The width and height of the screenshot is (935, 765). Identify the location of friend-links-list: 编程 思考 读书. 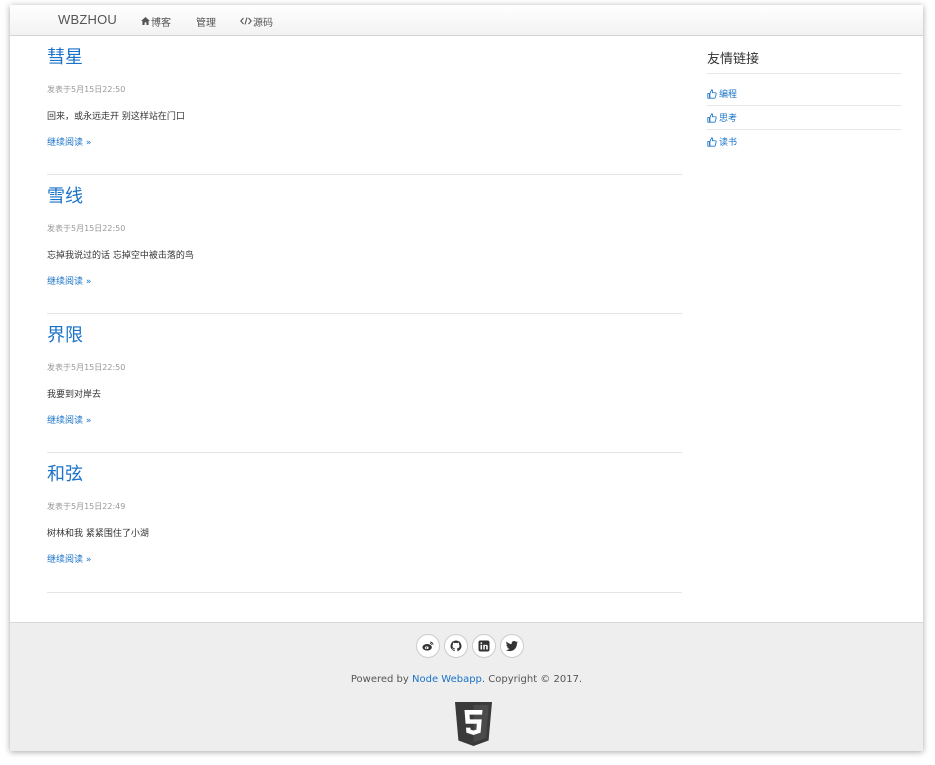
(804, 117).